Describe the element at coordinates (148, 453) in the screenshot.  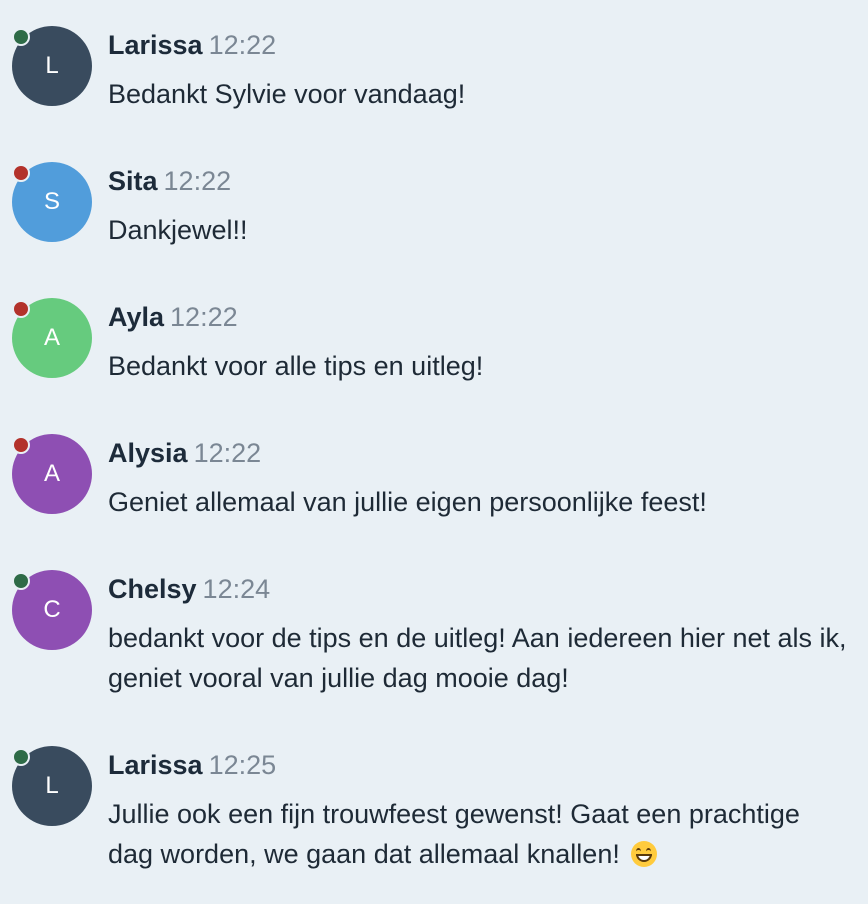
I see `sender-name: Alysia` at that location.